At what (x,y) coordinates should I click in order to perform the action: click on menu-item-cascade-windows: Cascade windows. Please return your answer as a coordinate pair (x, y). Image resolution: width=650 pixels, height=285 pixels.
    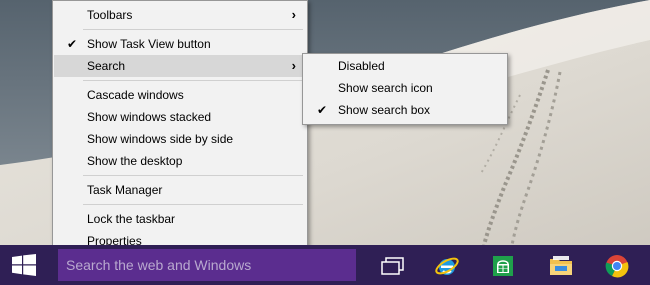
    Looking at the image, I should click on (180, 95).